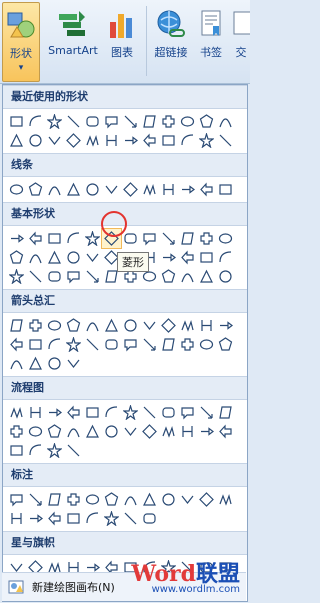 This screenshot has height=603, width=320. What do you see at coordinates (122, 41) in the screenshot?
I see `chart-button: 图表` at bounding box center [122, 41].